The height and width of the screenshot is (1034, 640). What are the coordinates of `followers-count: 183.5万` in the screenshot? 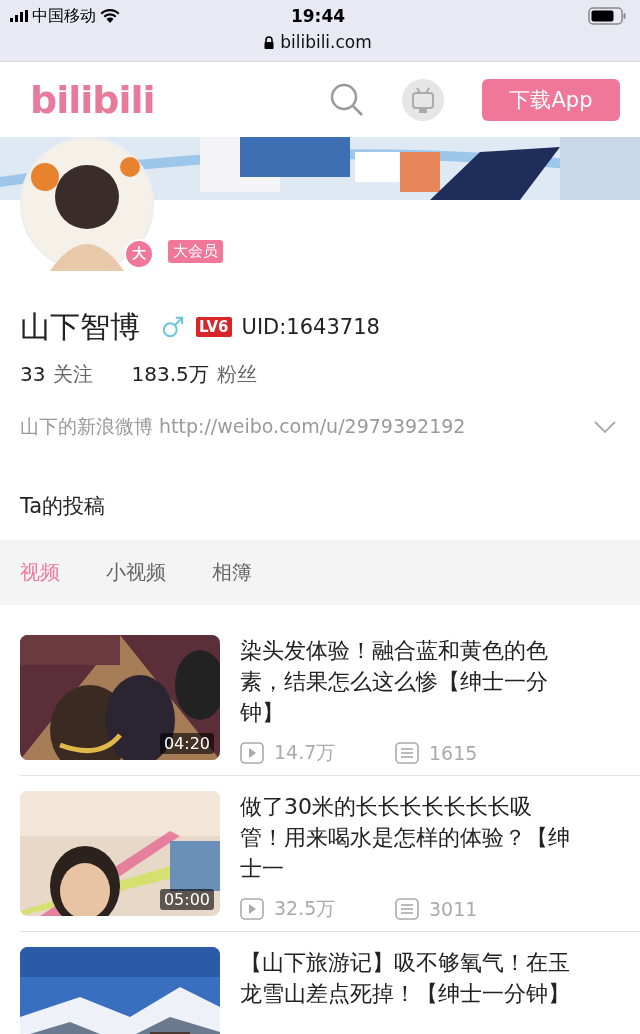 It's located at (170, 374).